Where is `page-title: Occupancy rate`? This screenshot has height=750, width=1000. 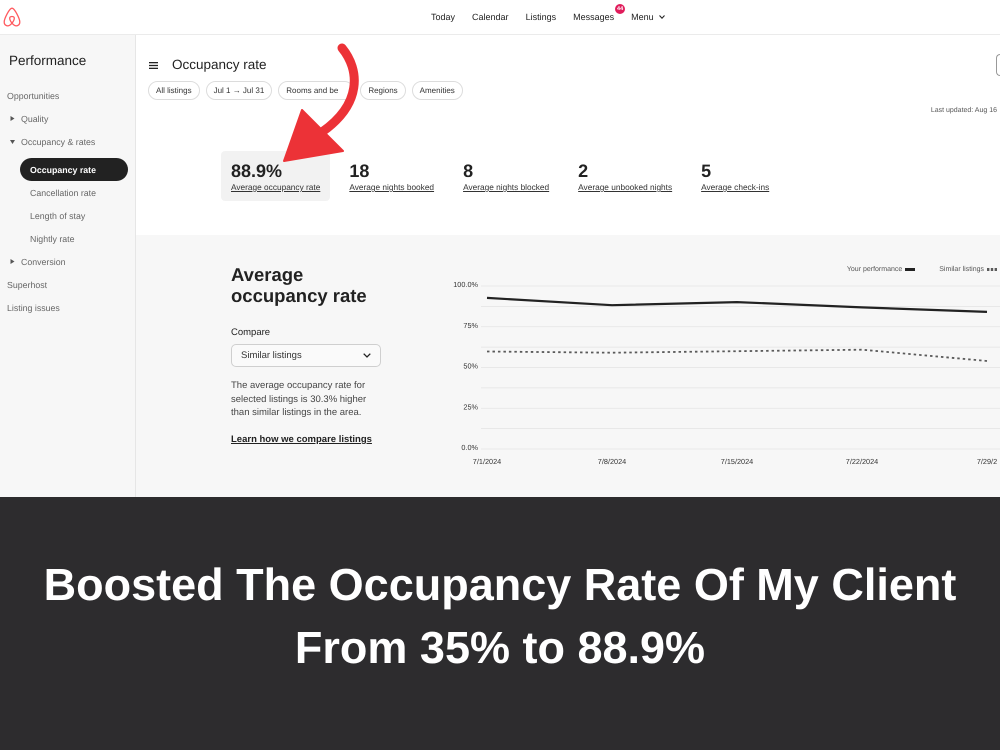
page-title: Occupancy rate is located at coordinates (219, 65).